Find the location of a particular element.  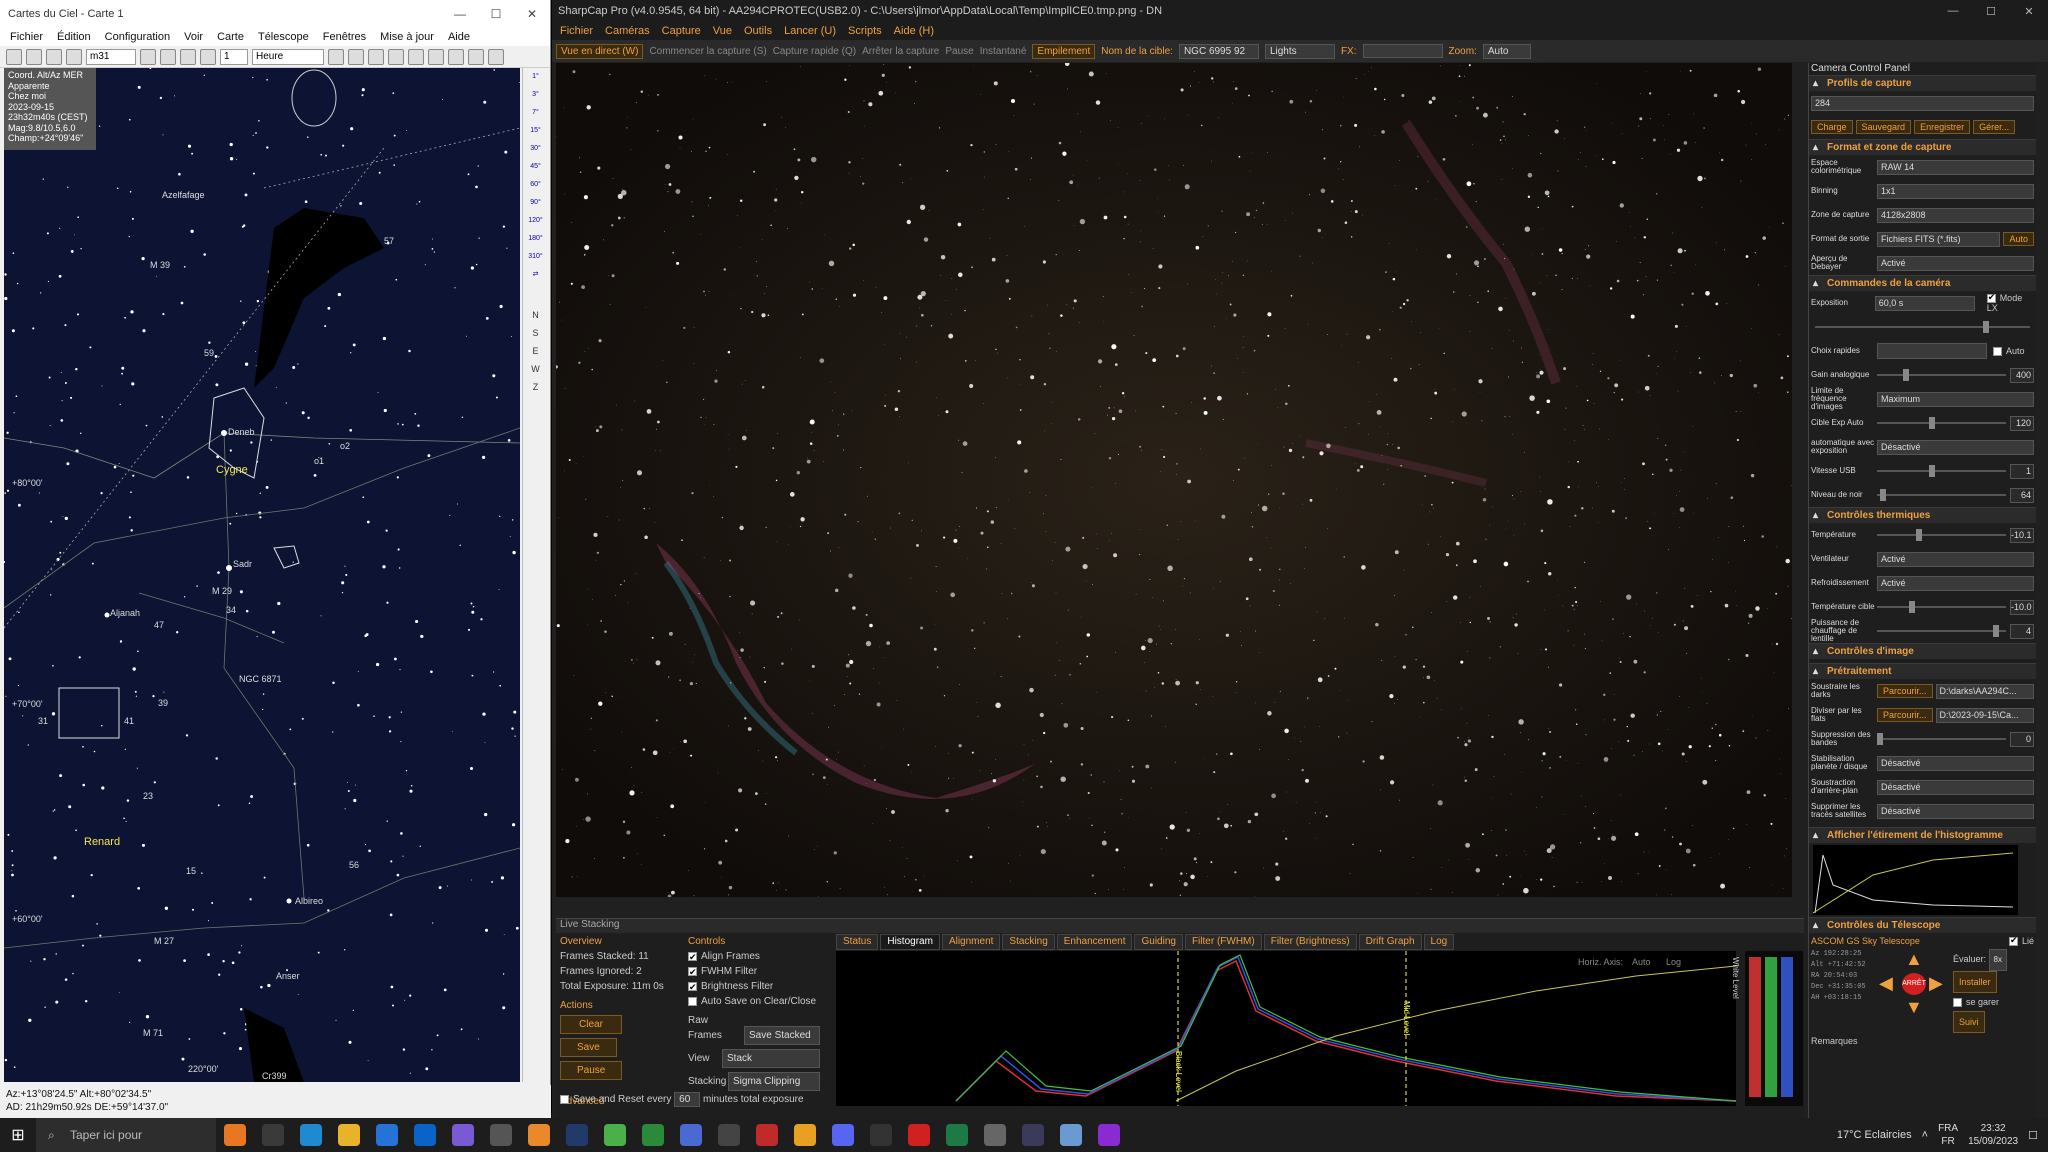

output-auto-button: Auto is located at coordinates (2018, 239).